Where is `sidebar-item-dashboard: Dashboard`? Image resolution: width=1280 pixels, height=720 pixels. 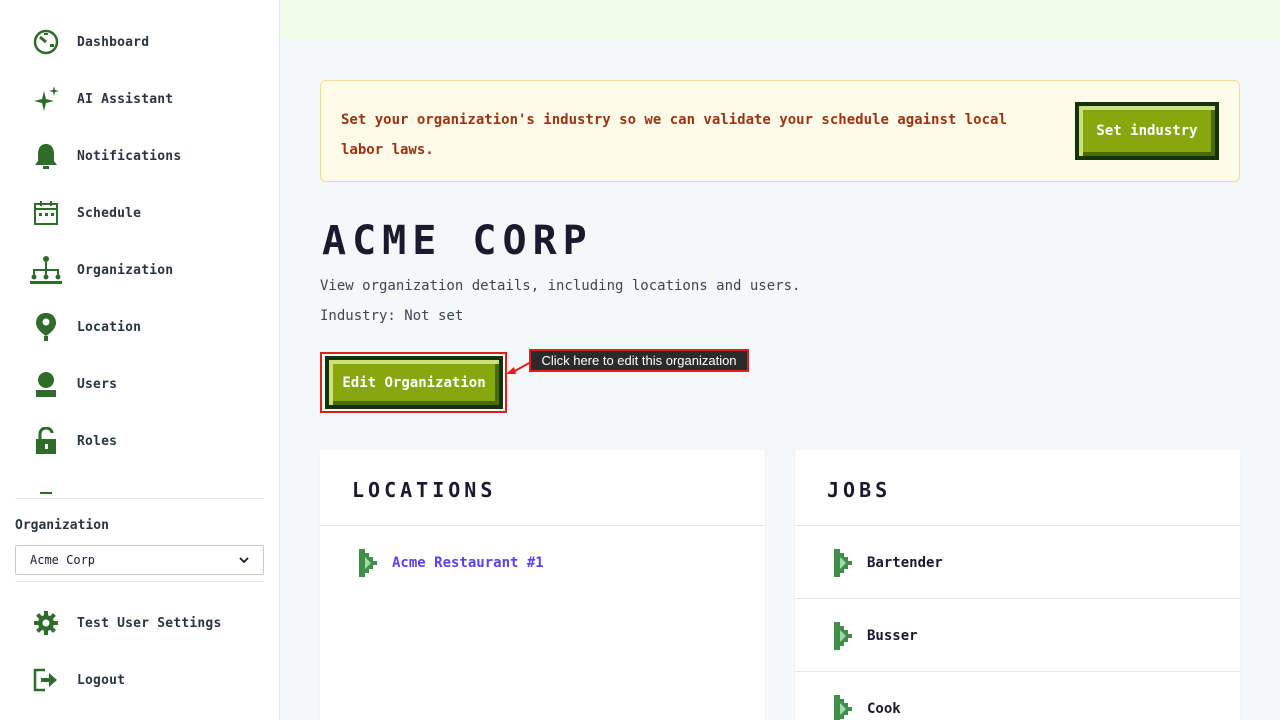
sidebar-item-dashboard: Dashboard is located at coordinates (148, 42).